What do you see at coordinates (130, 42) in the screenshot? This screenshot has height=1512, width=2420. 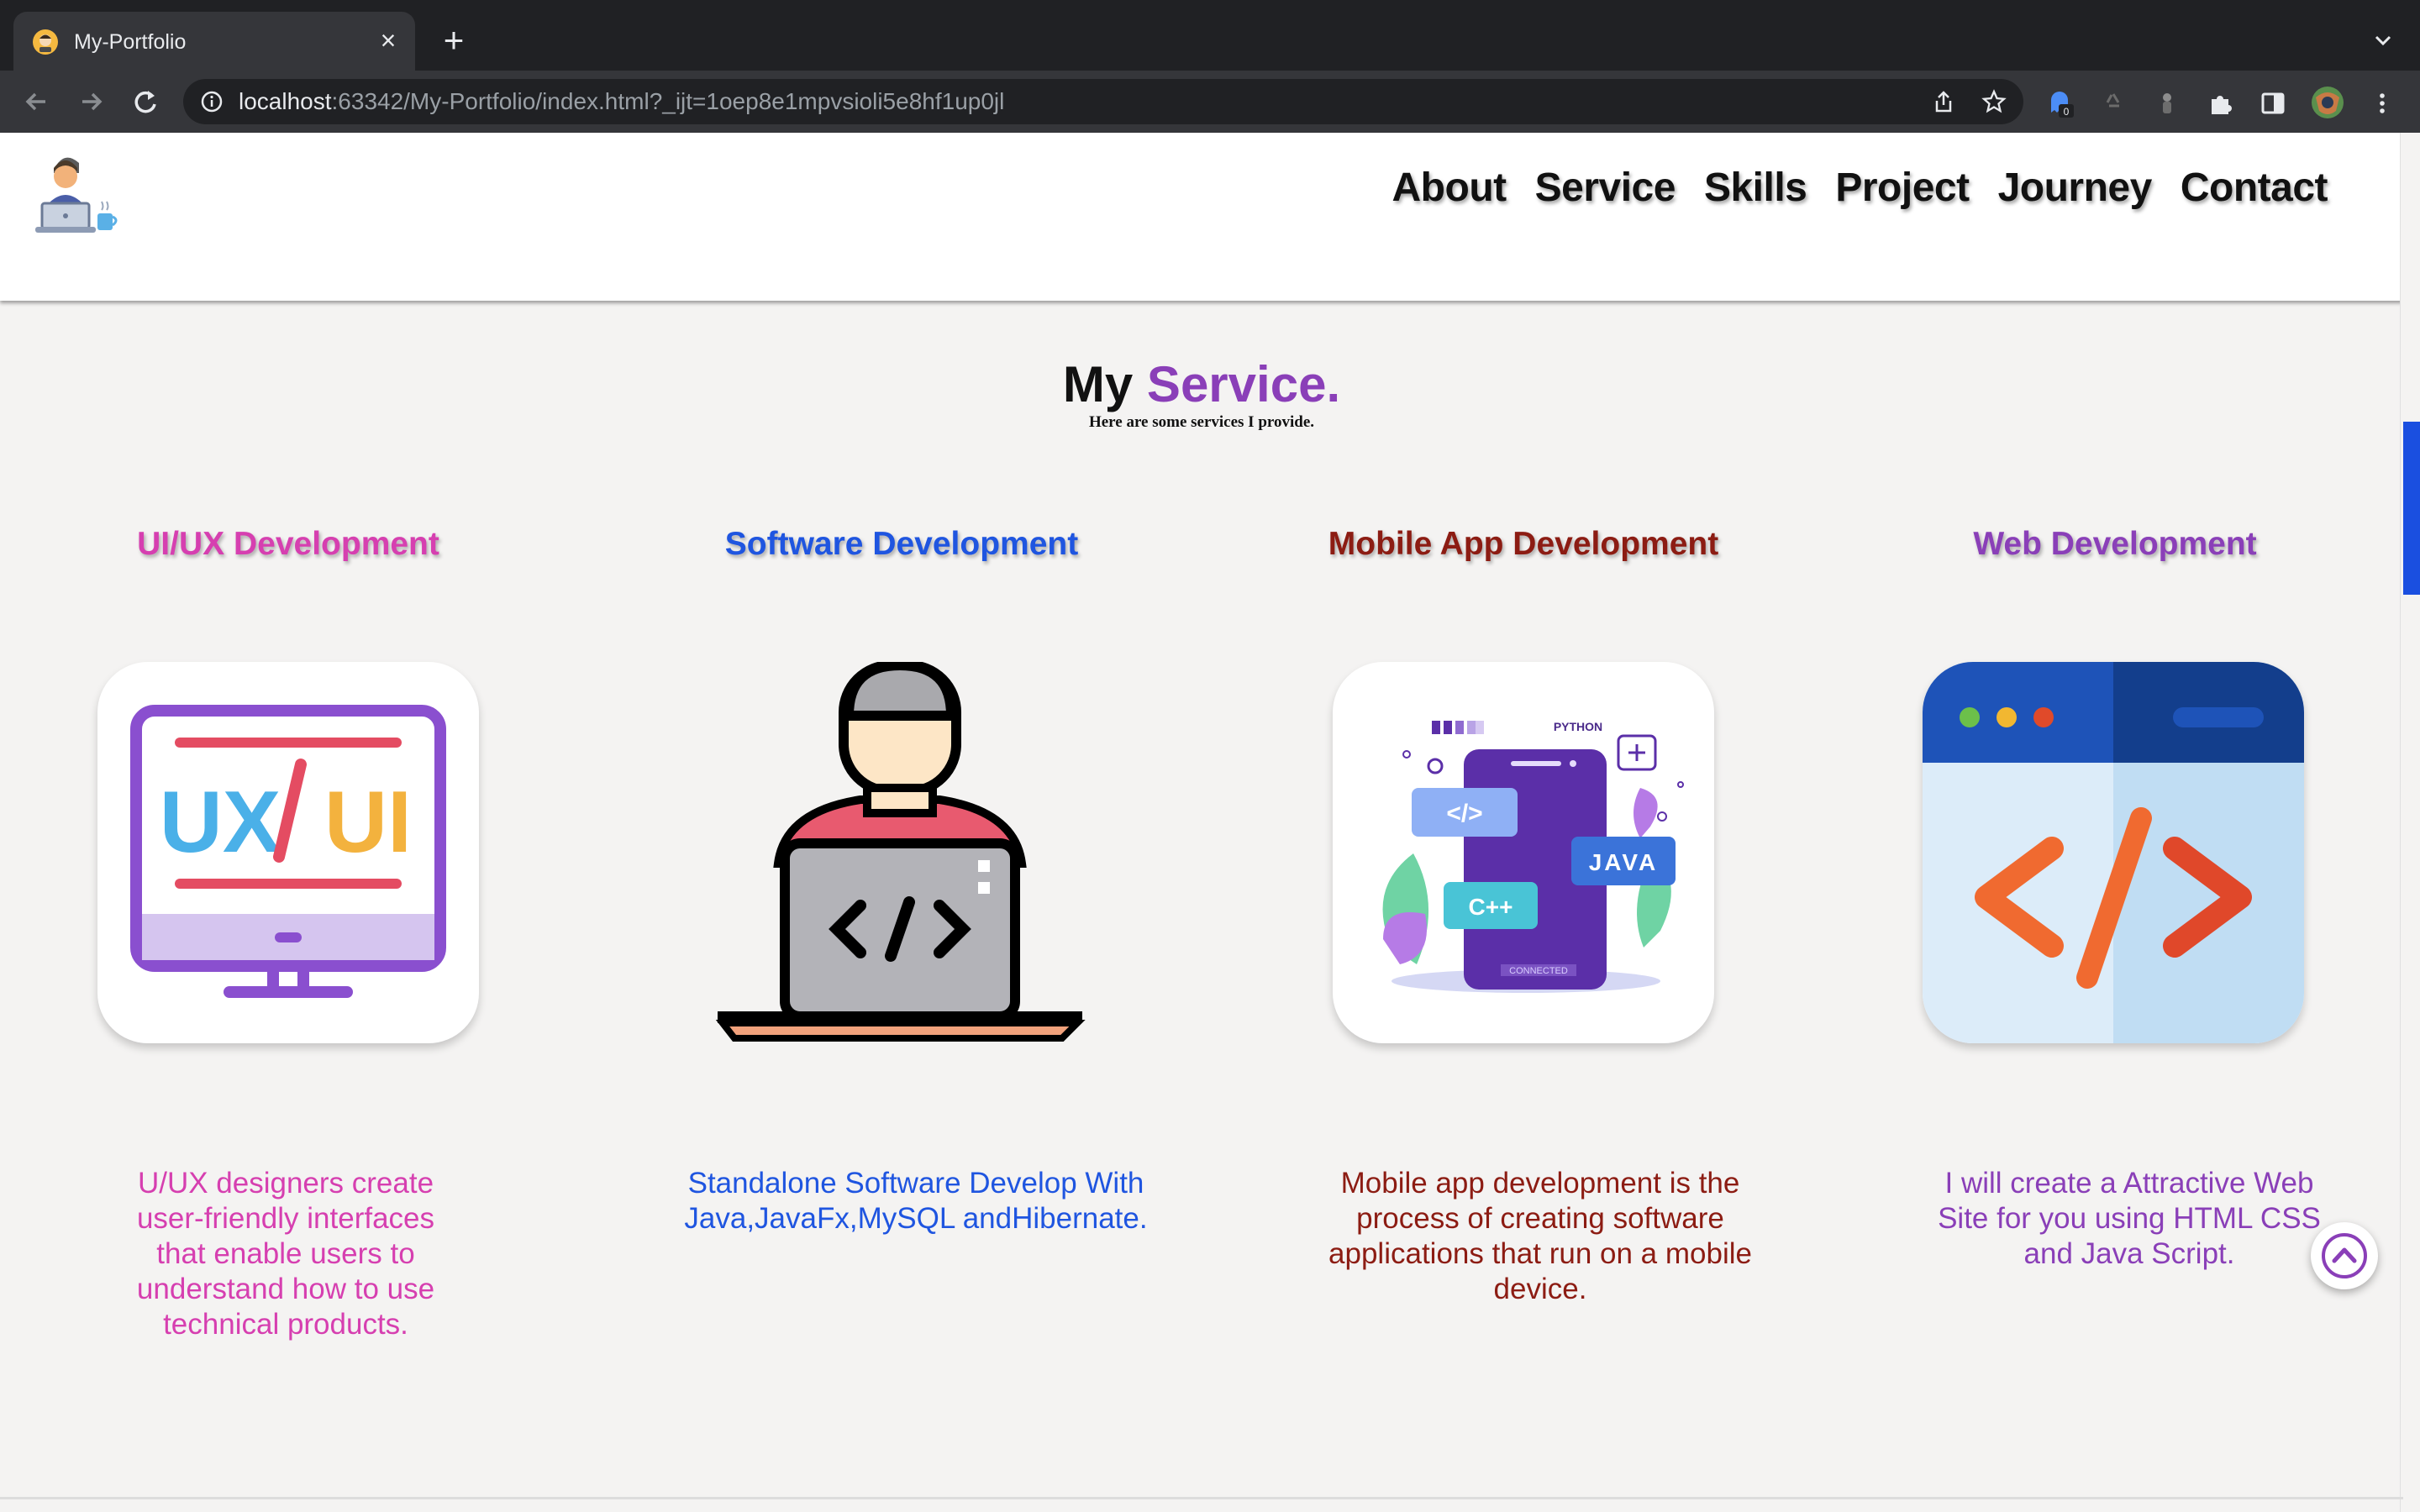 I see `tab-title: My-Portfolio` at bounding box center [130, 42].